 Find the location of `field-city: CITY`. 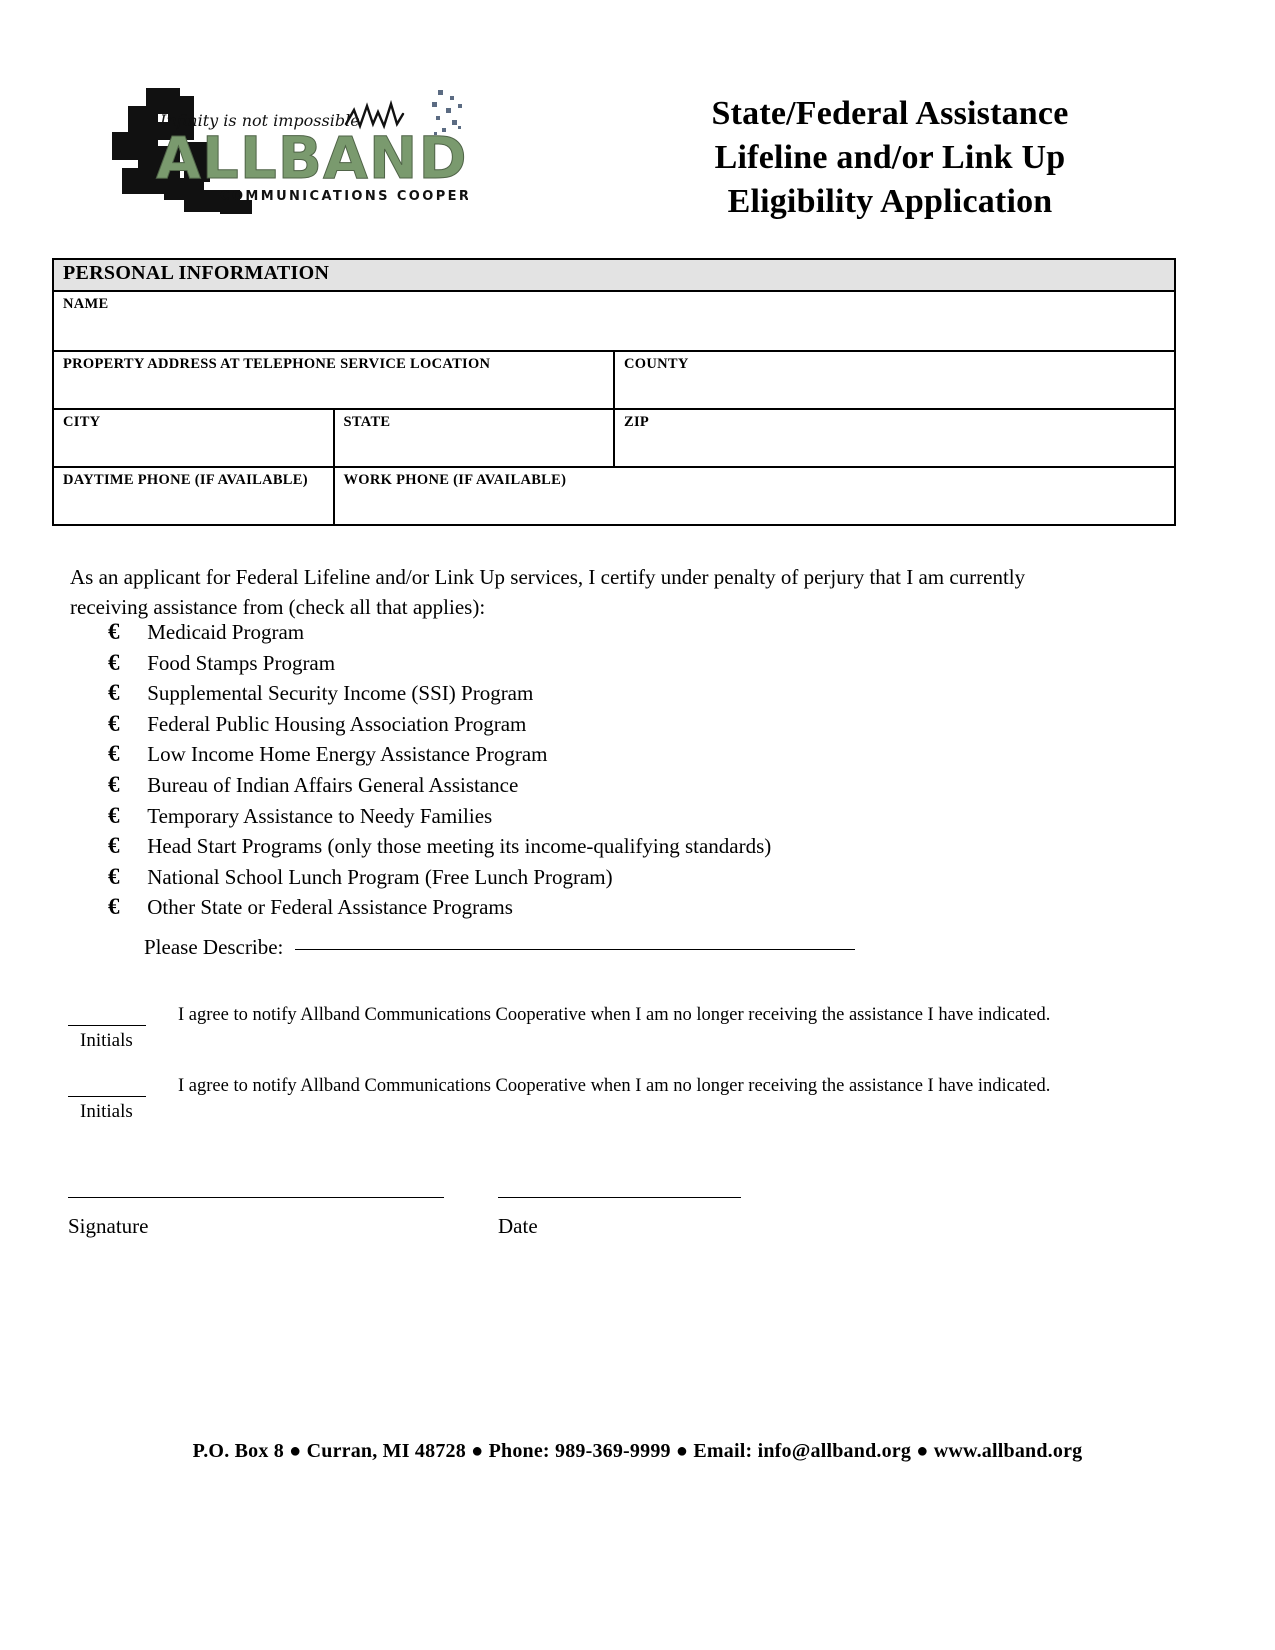

field-city: CITY is located at coordinates (193, 438).